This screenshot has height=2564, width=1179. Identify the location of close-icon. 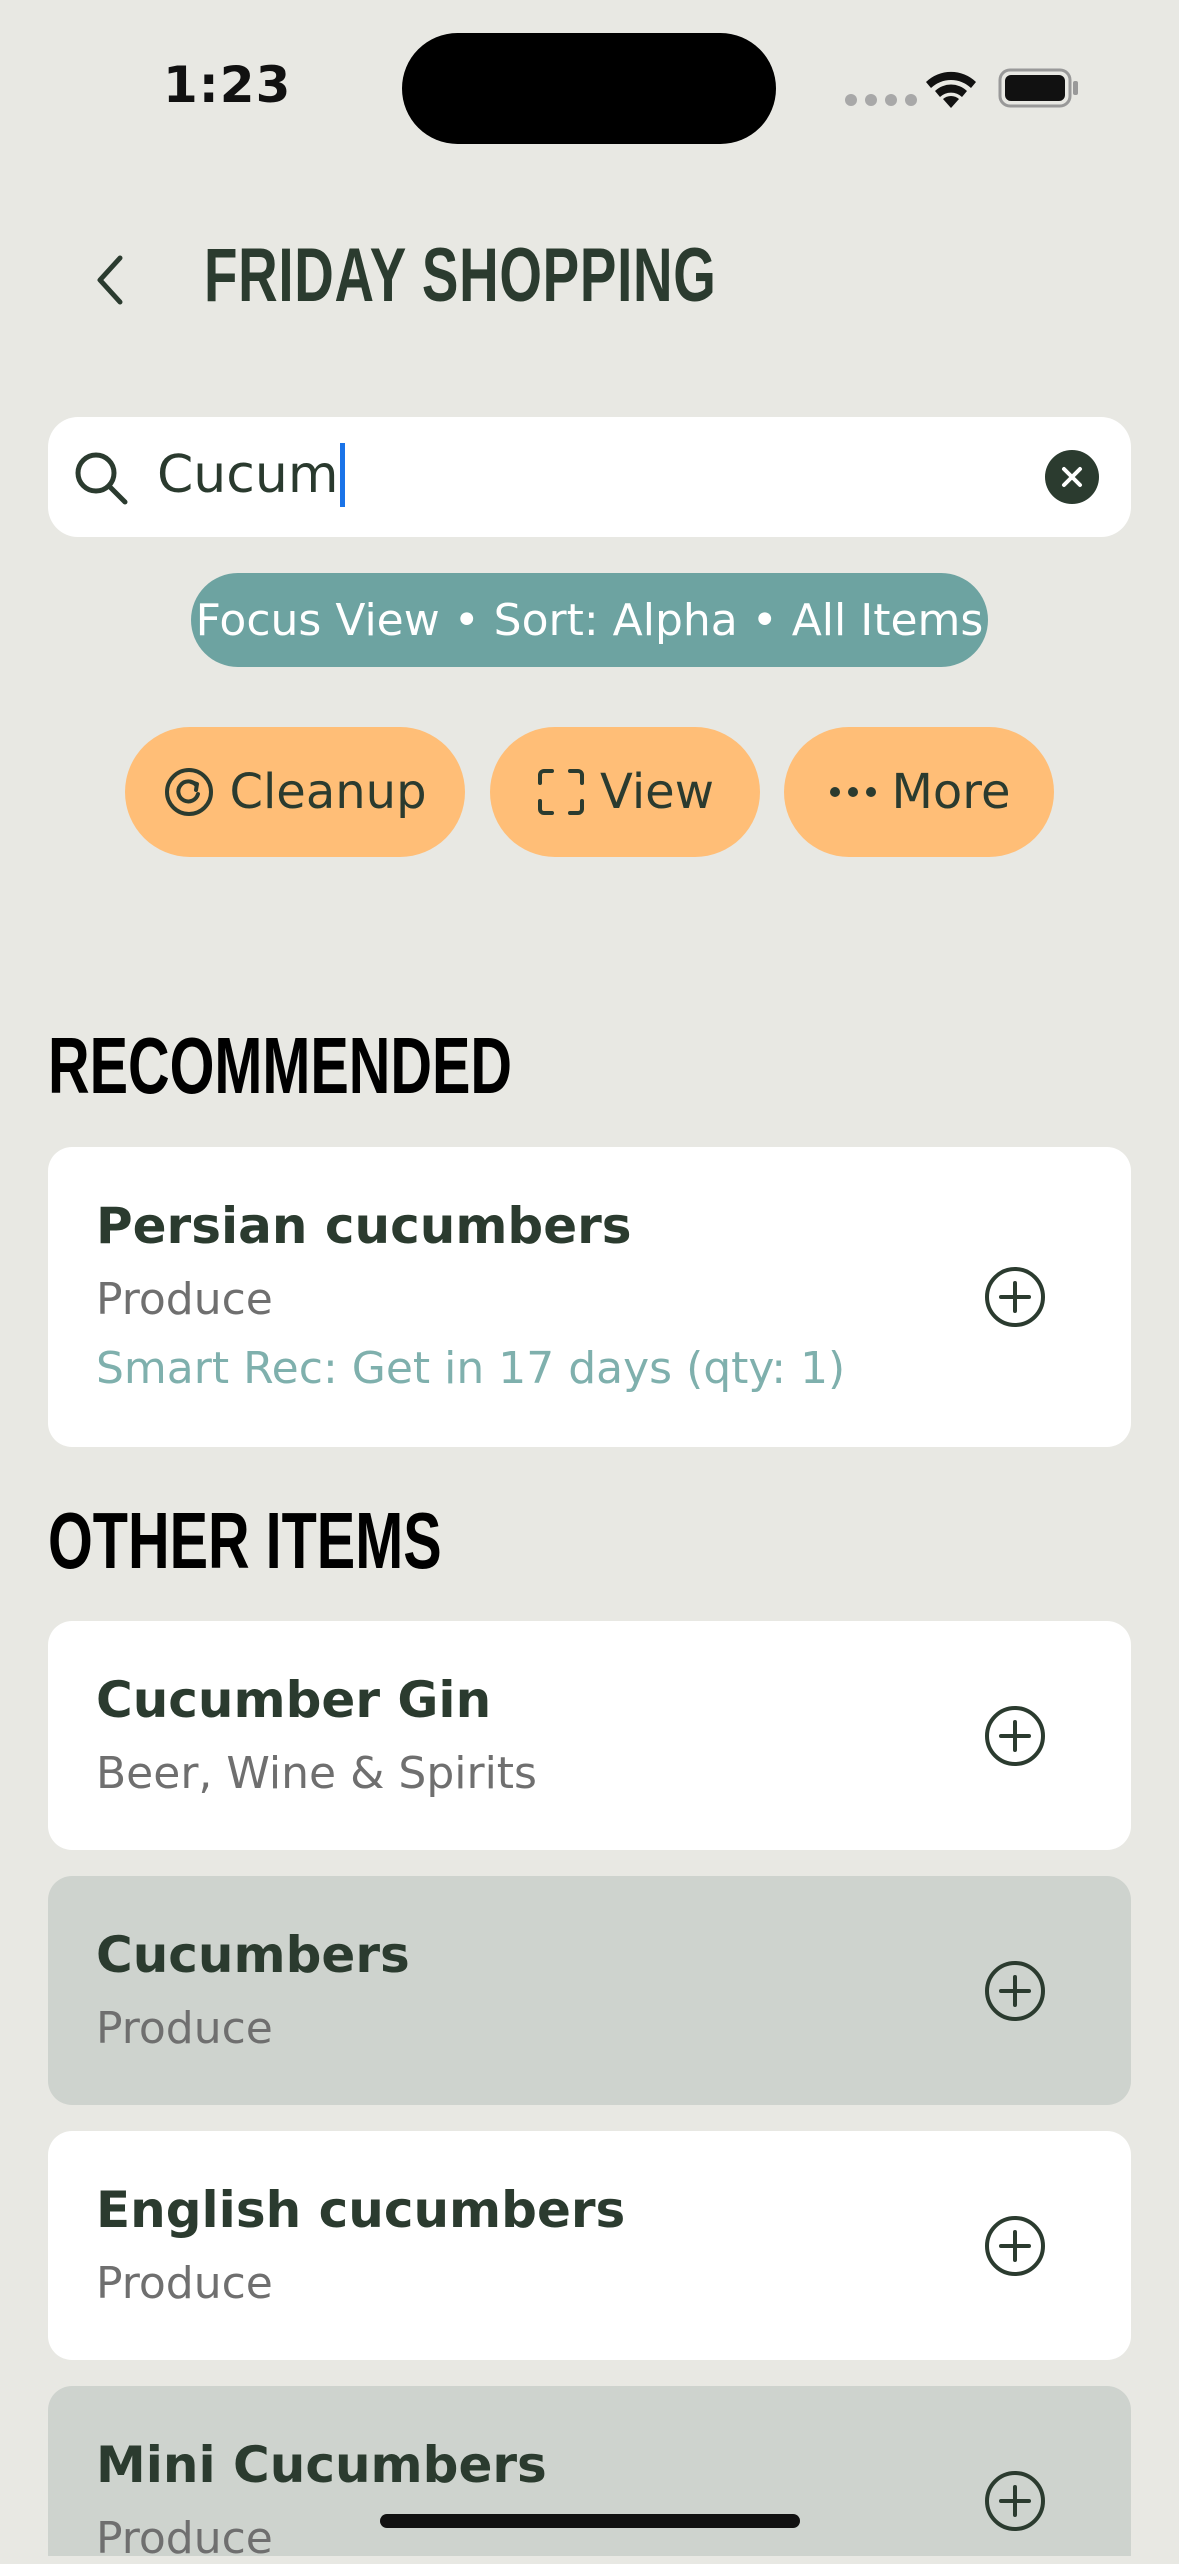
(1072, 477).